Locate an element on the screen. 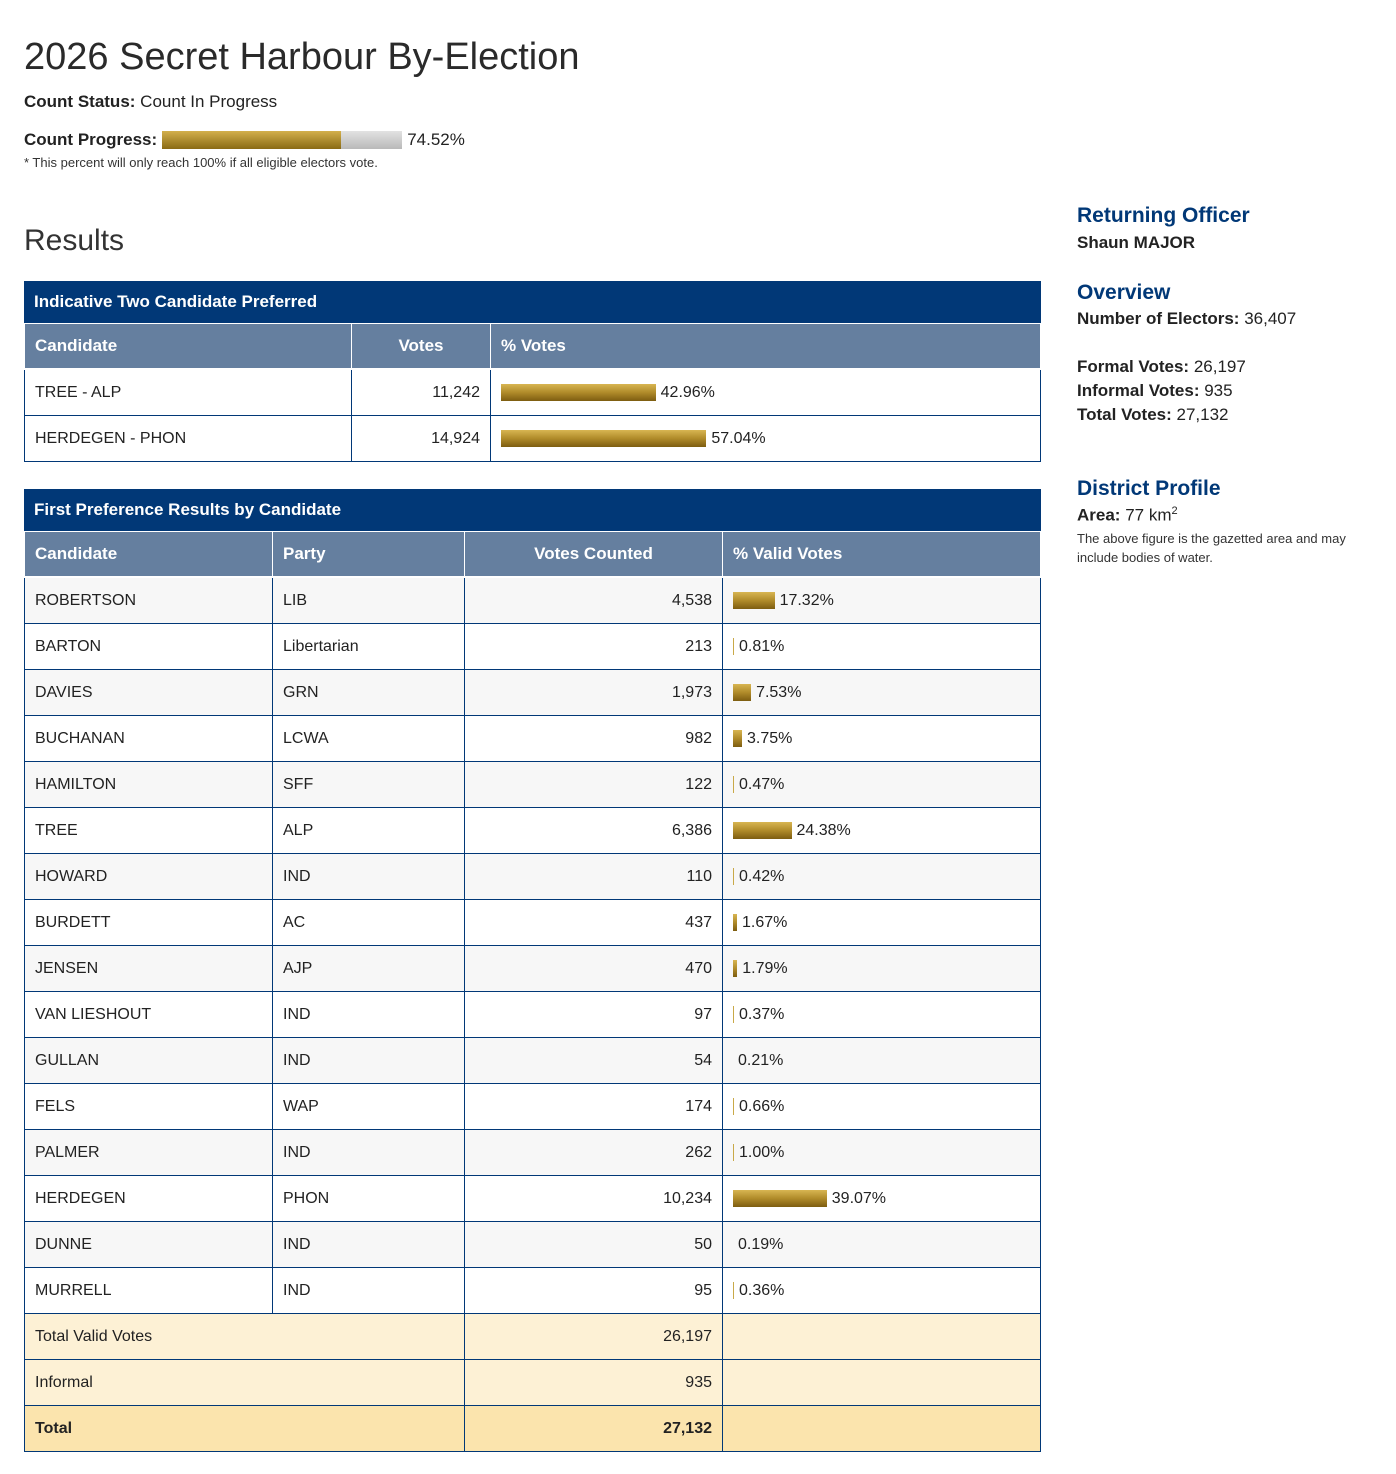 The height and width of the screenshot is (1474, 1396). count-progress-label: Count Progress: is located at coordinates (91, 139).